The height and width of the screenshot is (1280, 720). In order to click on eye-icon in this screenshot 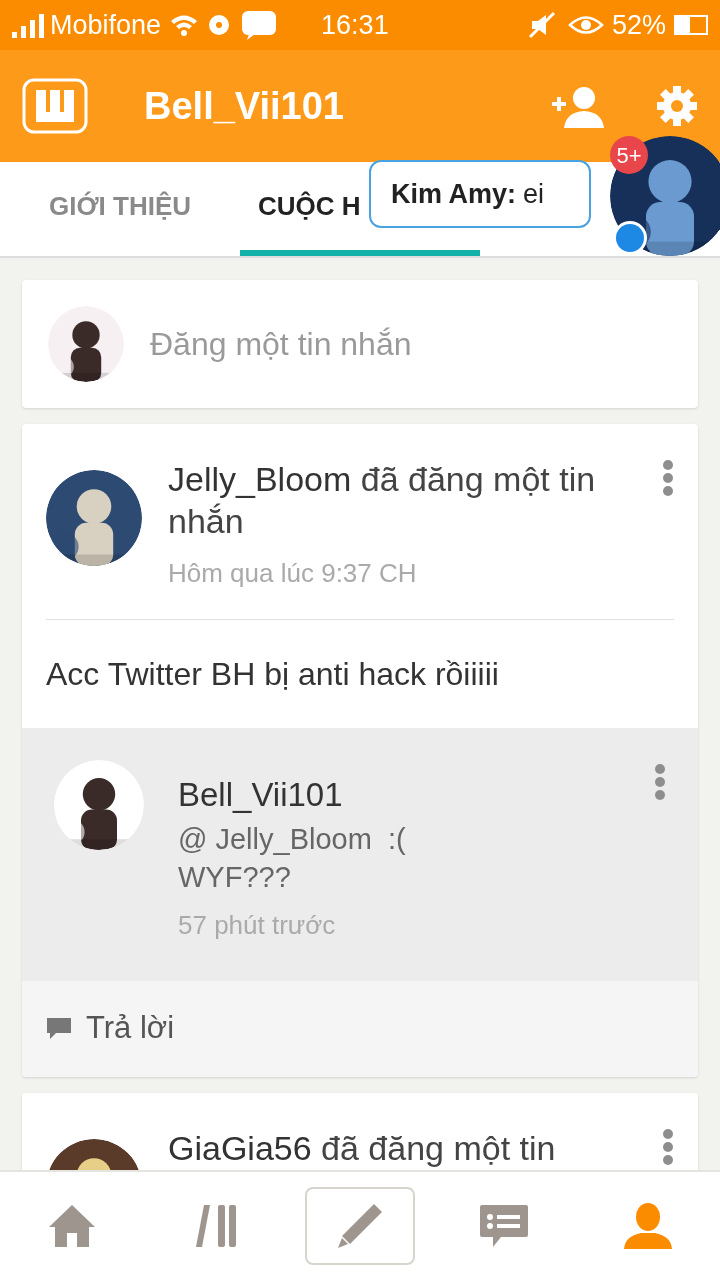, I will do `click(585, 25)`.